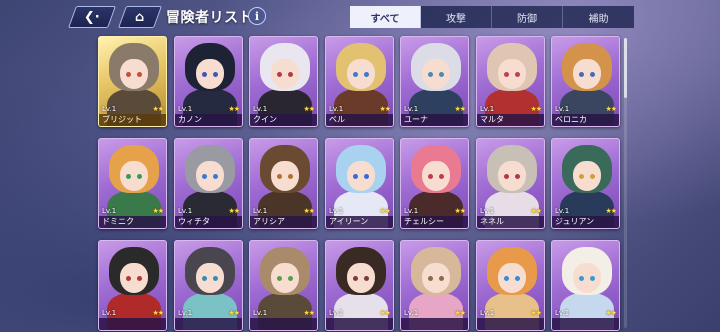 The height and width of the screenshot is (332, 720). What do you see at coordinates (434, 81) in the screenshot?
I see `adventurer-card: Lv.1 ★★ ユーナ` at bounding box center [434, 81].